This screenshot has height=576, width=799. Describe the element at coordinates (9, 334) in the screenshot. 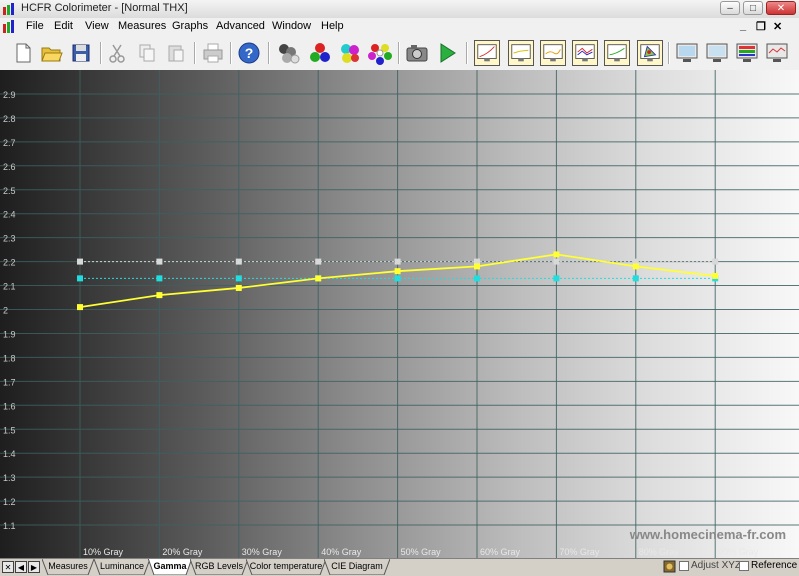

I see `y-tick-label: 1.9` at that location.